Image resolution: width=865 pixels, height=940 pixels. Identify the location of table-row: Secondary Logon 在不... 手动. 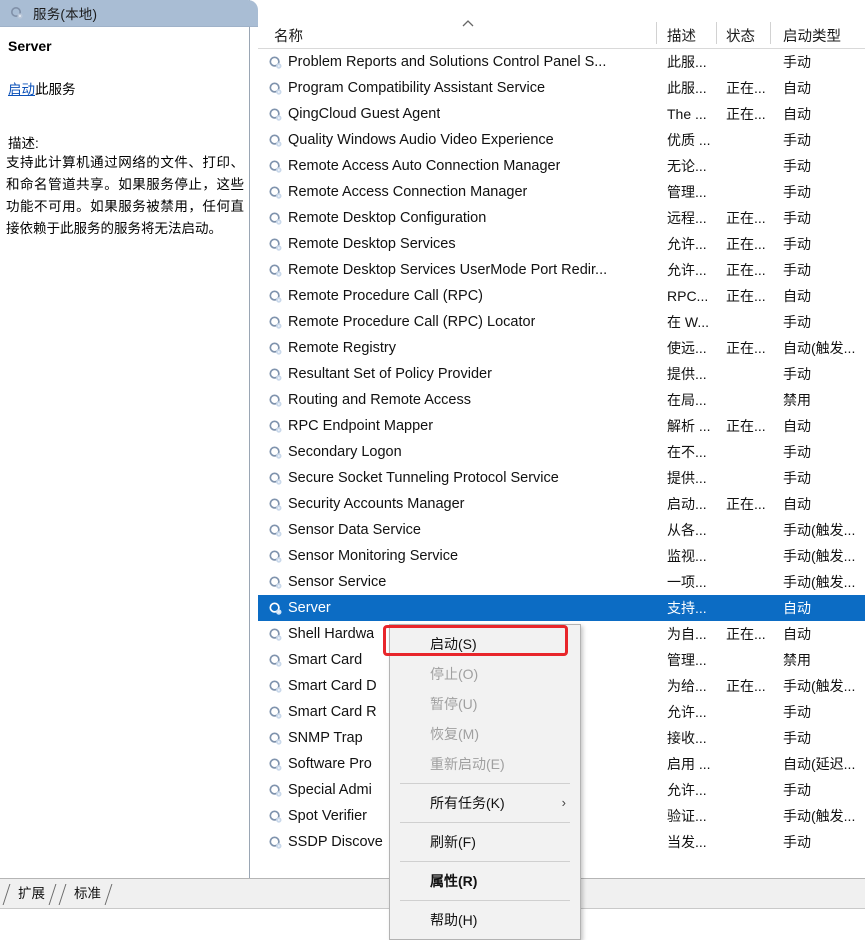
(561, 452).